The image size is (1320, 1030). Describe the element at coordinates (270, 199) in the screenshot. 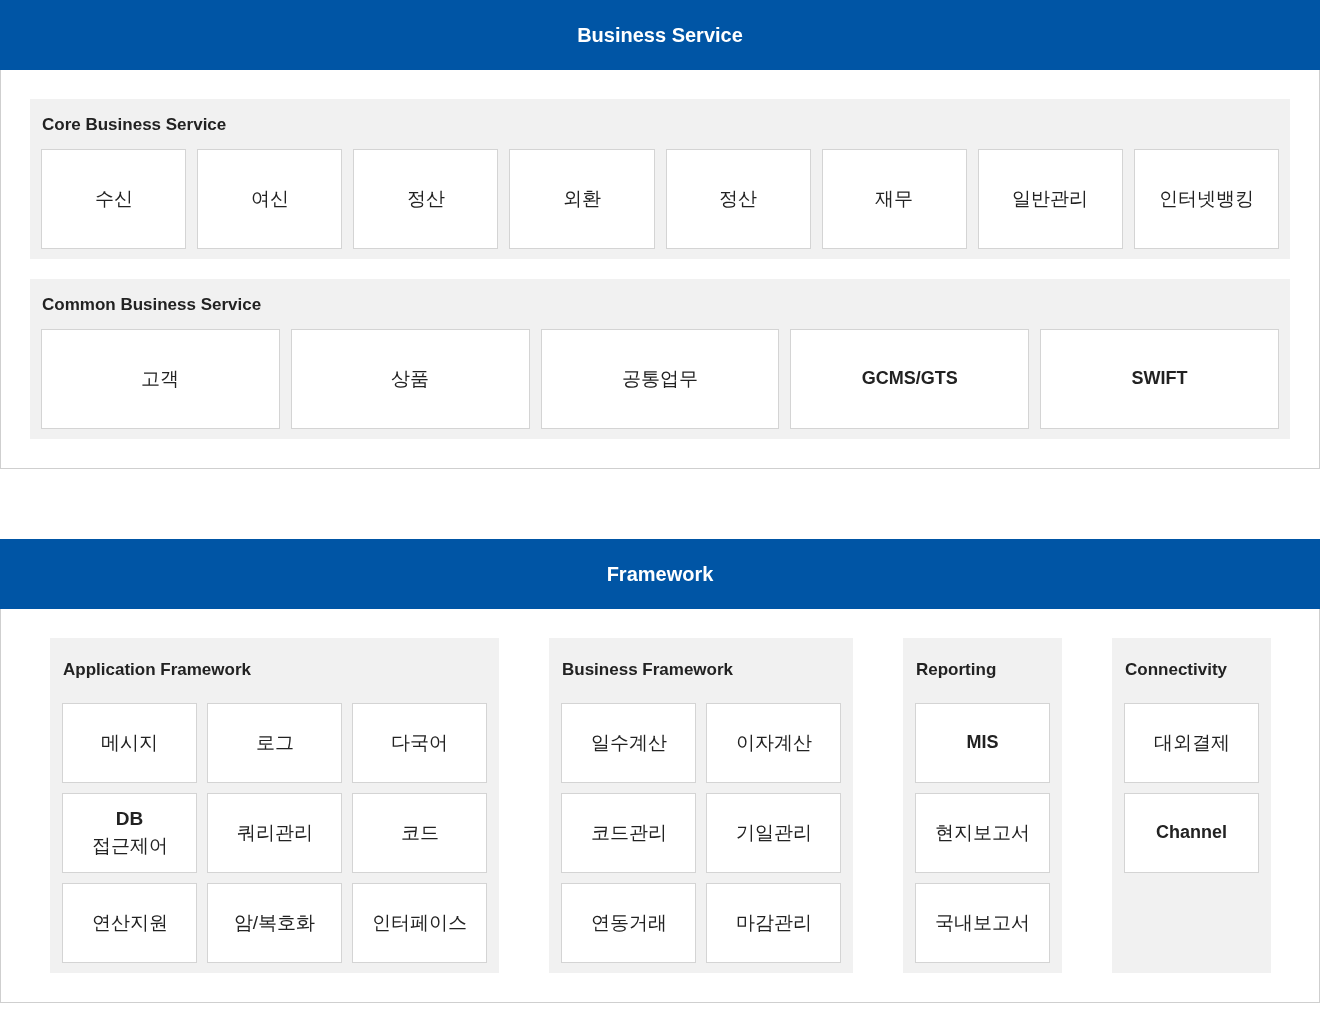

I see `module-card: 여신` at that location.